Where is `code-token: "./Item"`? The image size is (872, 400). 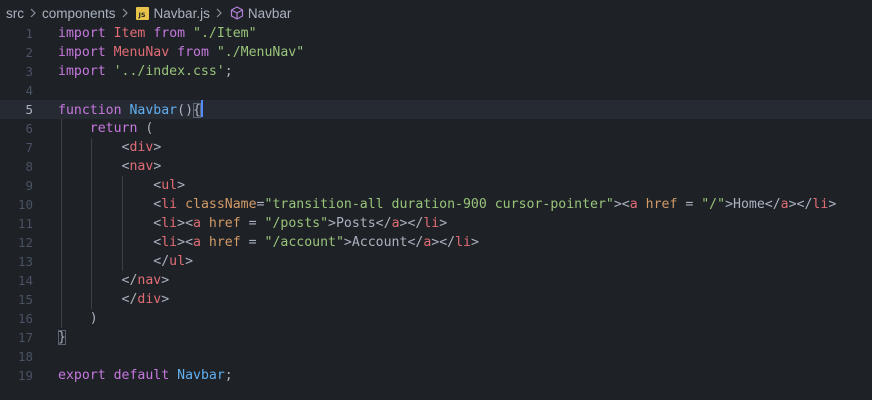 code-token: "./Item" is located at coordinates (225, 33).